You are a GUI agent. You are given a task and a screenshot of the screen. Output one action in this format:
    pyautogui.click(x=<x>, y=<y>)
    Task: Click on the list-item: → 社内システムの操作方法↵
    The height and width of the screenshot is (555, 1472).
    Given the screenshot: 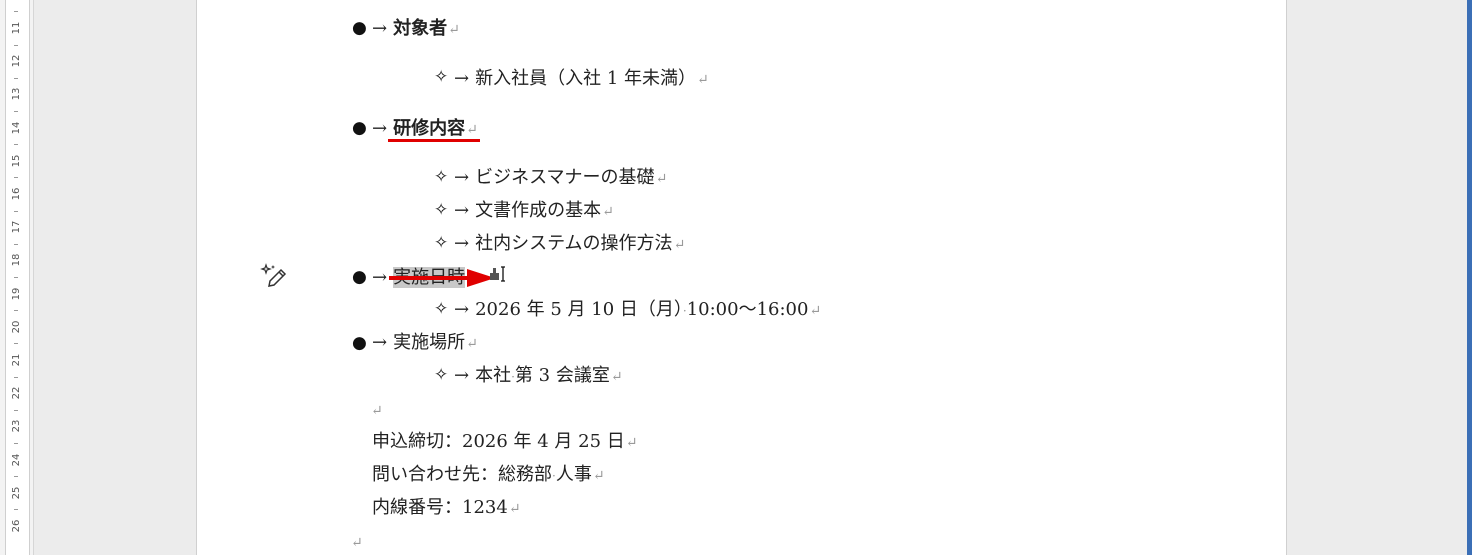 What is the action you would take?
    pyautogui.click(x=569, y=244)
    